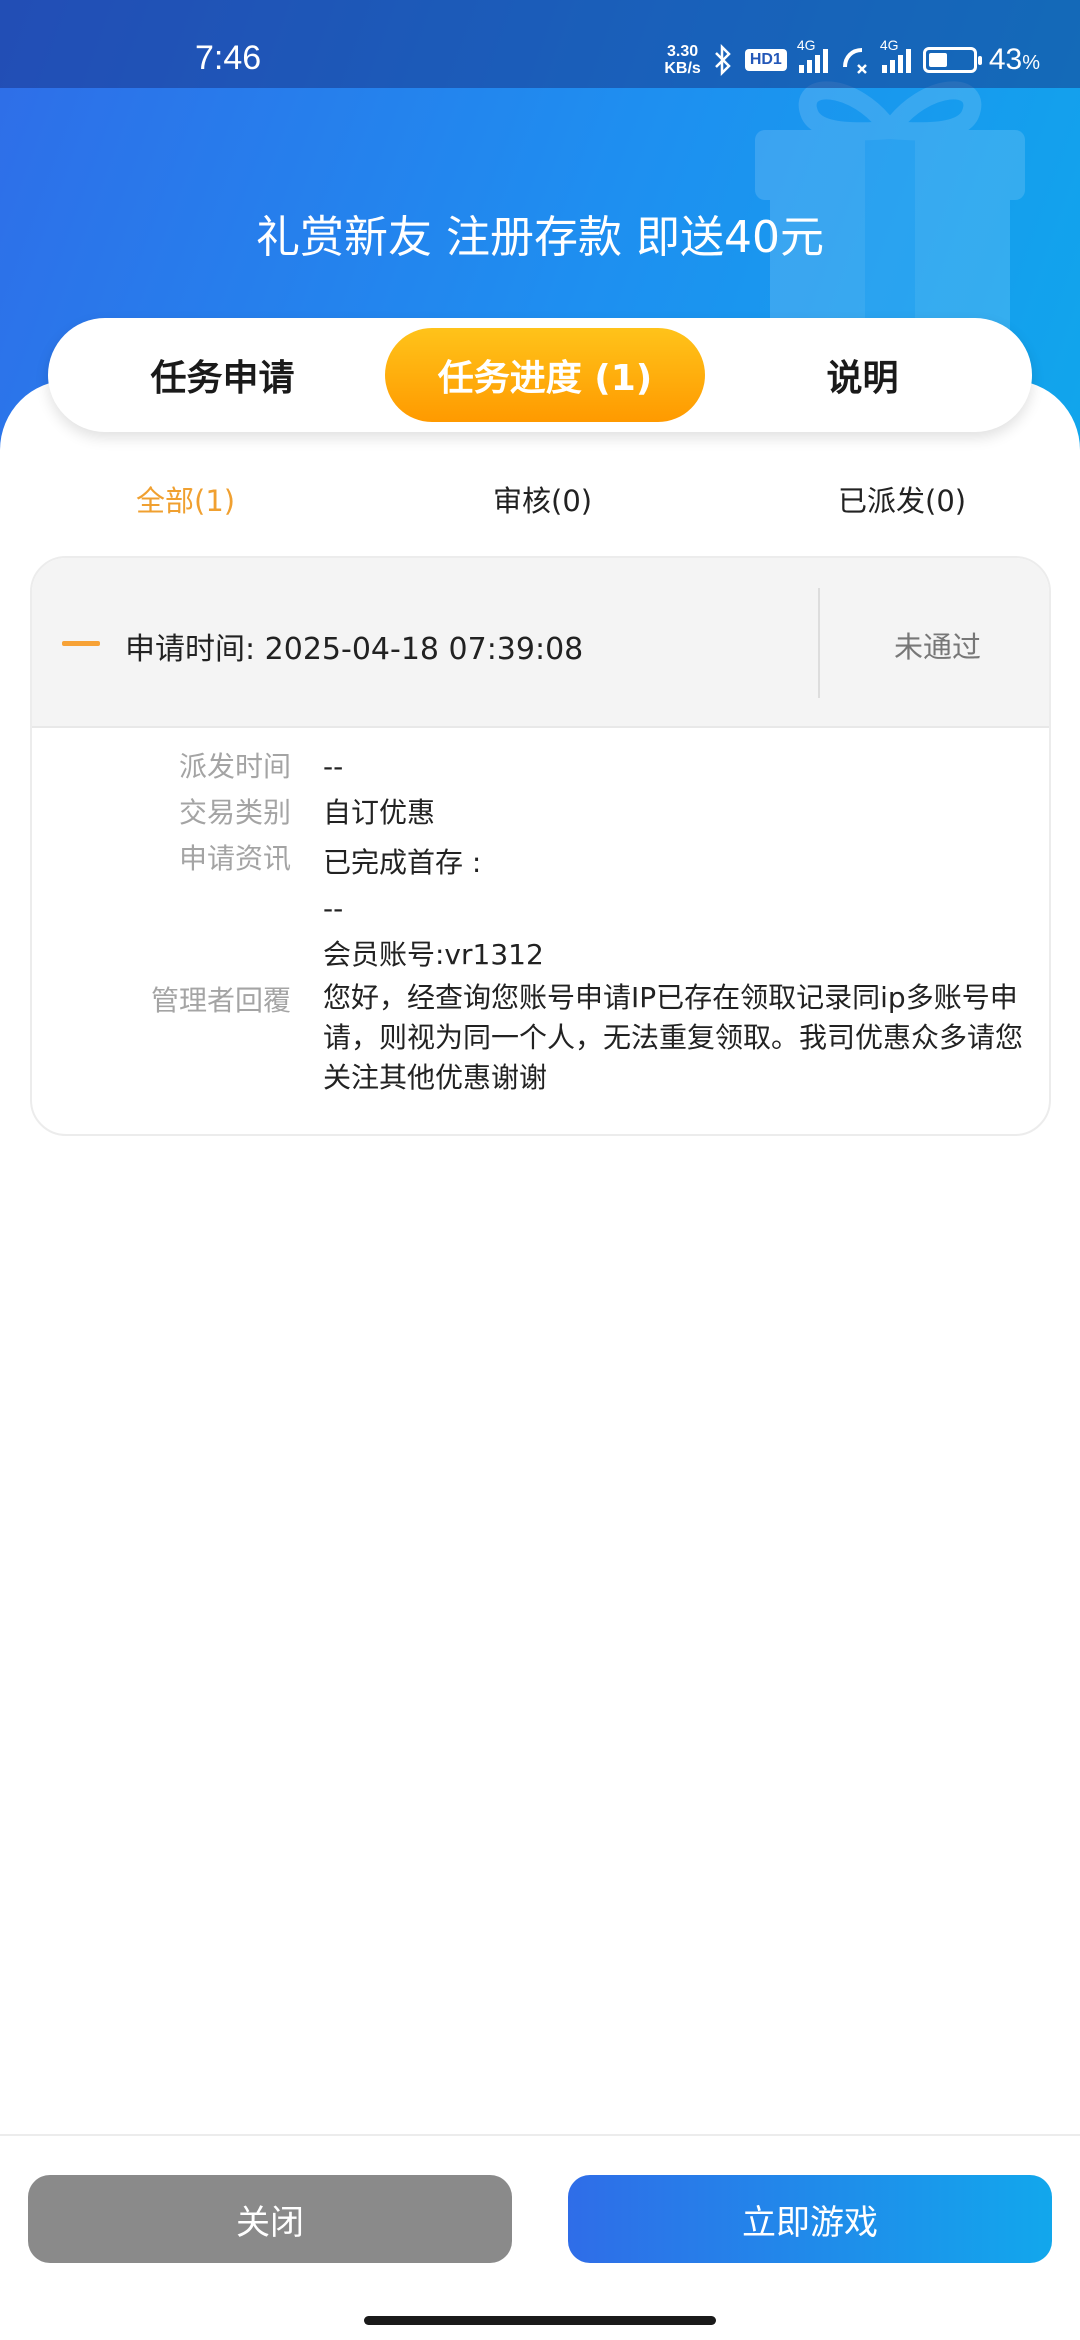 The image size is (1080, 2340). I want to click on bottom-divider, so click(540, 2135).